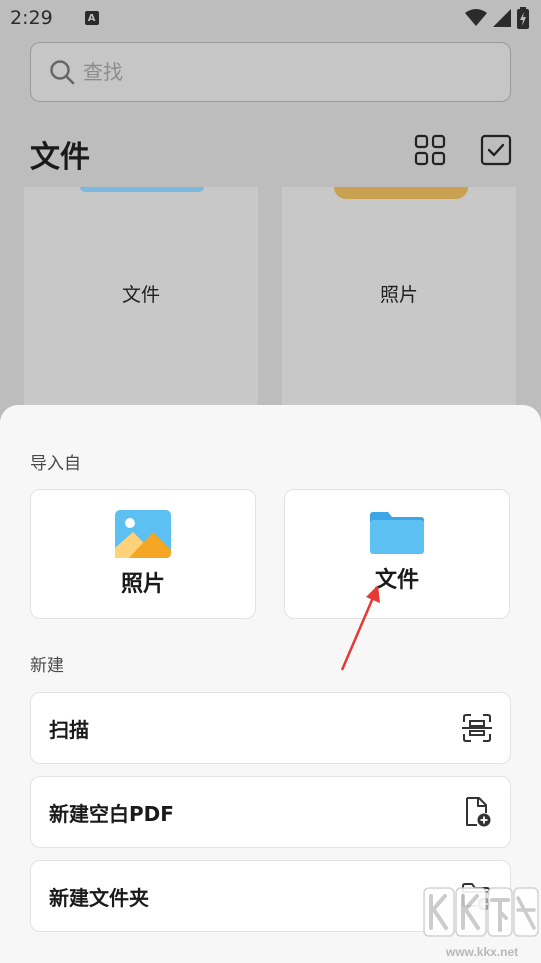 This screenshot has height=963, width=541. Describe the element at coordinates (398, 294) in the screenshot. I see `folder-card-label: 照片` at that location.